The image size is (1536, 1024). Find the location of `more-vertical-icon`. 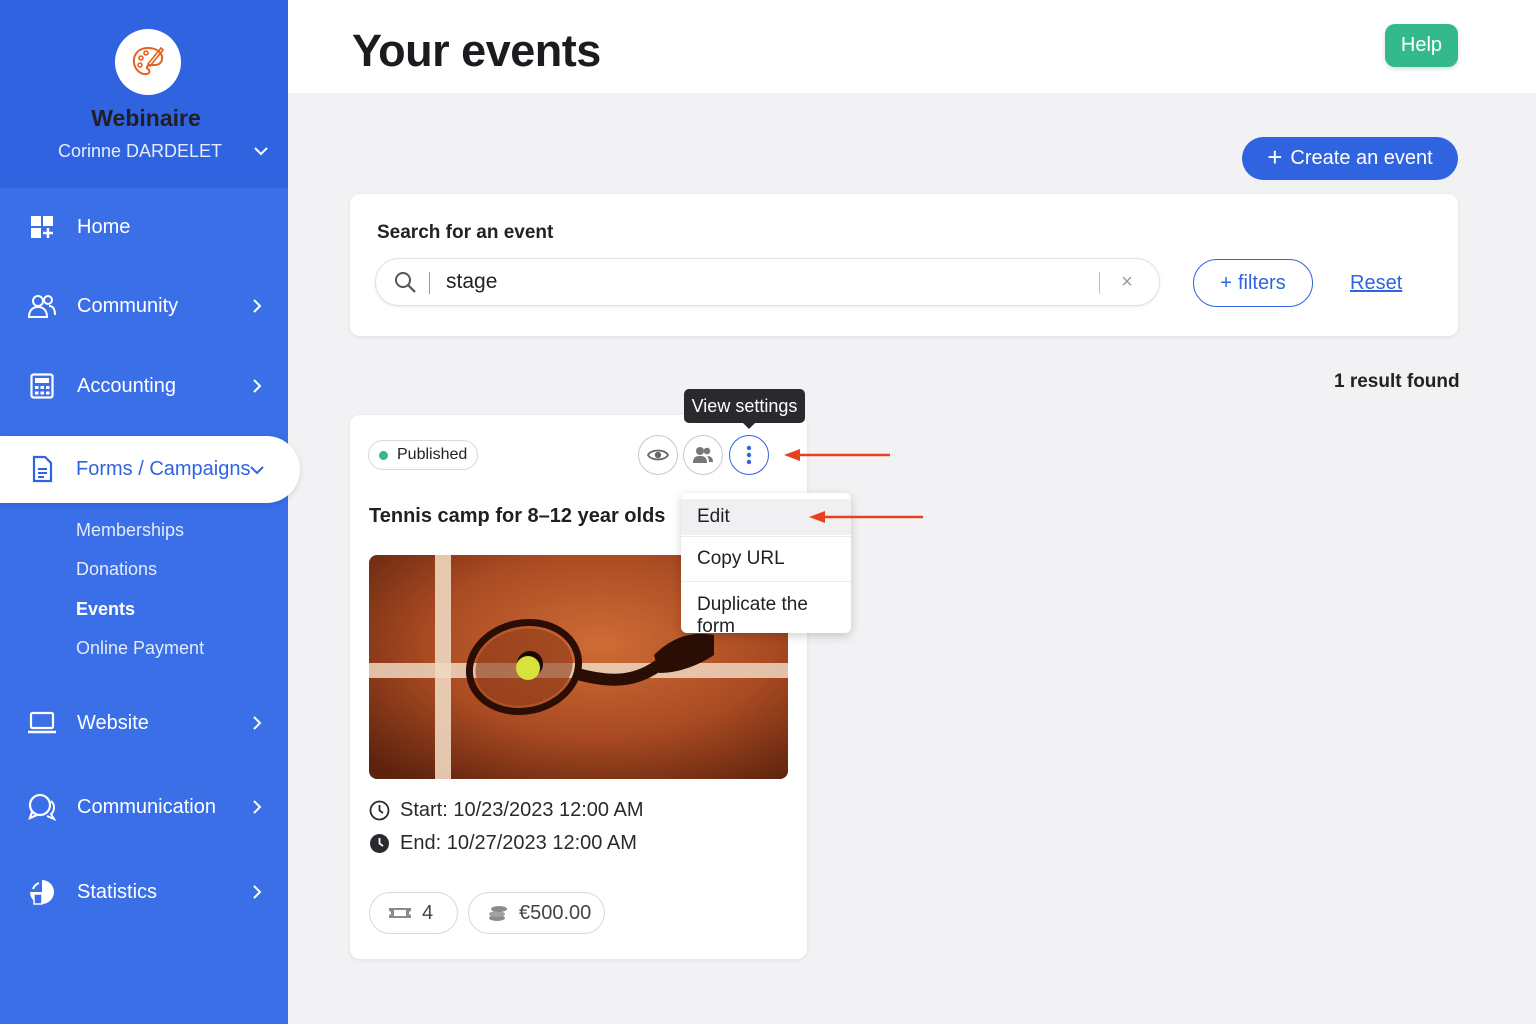

more-vertical-icon is located at coordinates (749, 455).